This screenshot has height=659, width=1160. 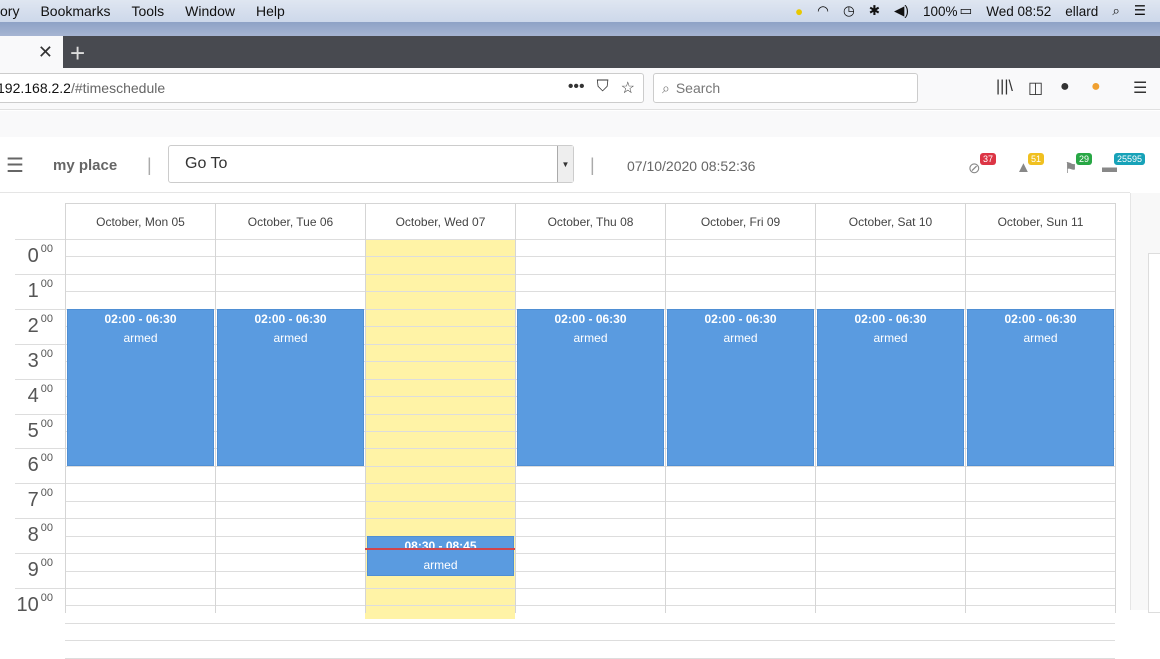 What do you see at coordinates (849, 11) in the screenshot?
I see `time-machine-icon: ◷` at bounding box center [849, 11].